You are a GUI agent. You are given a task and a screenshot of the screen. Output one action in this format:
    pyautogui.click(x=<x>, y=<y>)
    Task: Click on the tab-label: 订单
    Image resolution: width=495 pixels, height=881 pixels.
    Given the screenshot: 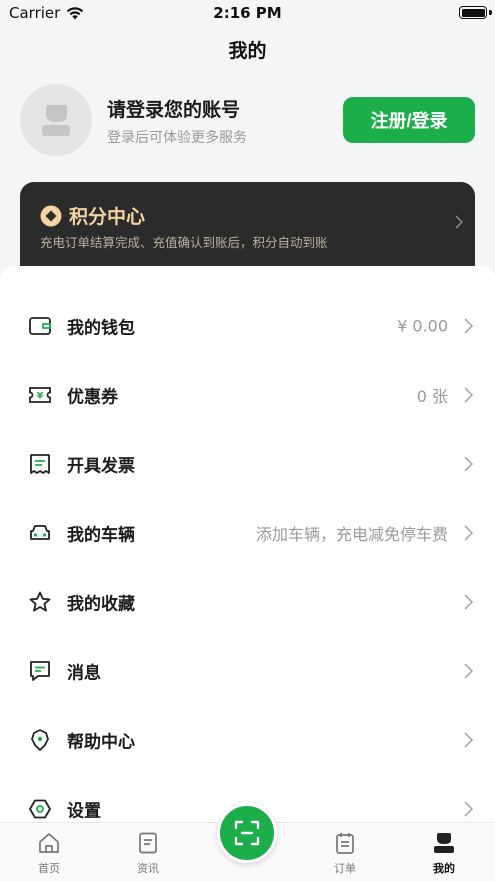 What is the action you would take?
    pyautogui.click(x=345, y=868)
    